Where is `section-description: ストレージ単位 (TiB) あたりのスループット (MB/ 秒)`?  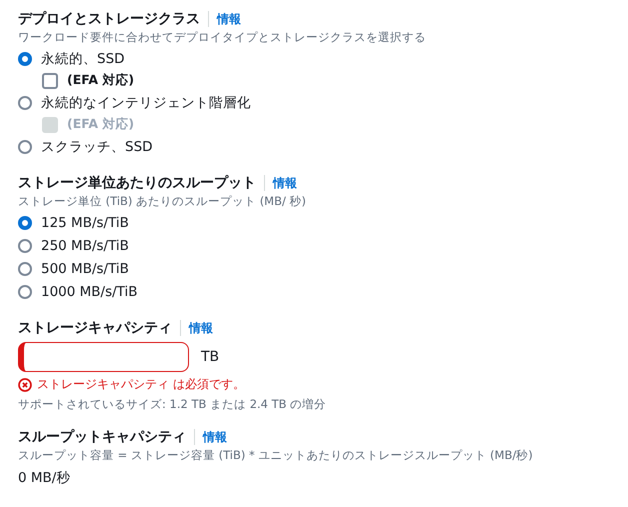
section-description: ストレージ単位 (TiB) あたりのスループット (MB/ 秒) is located at coordinates (162, 201).